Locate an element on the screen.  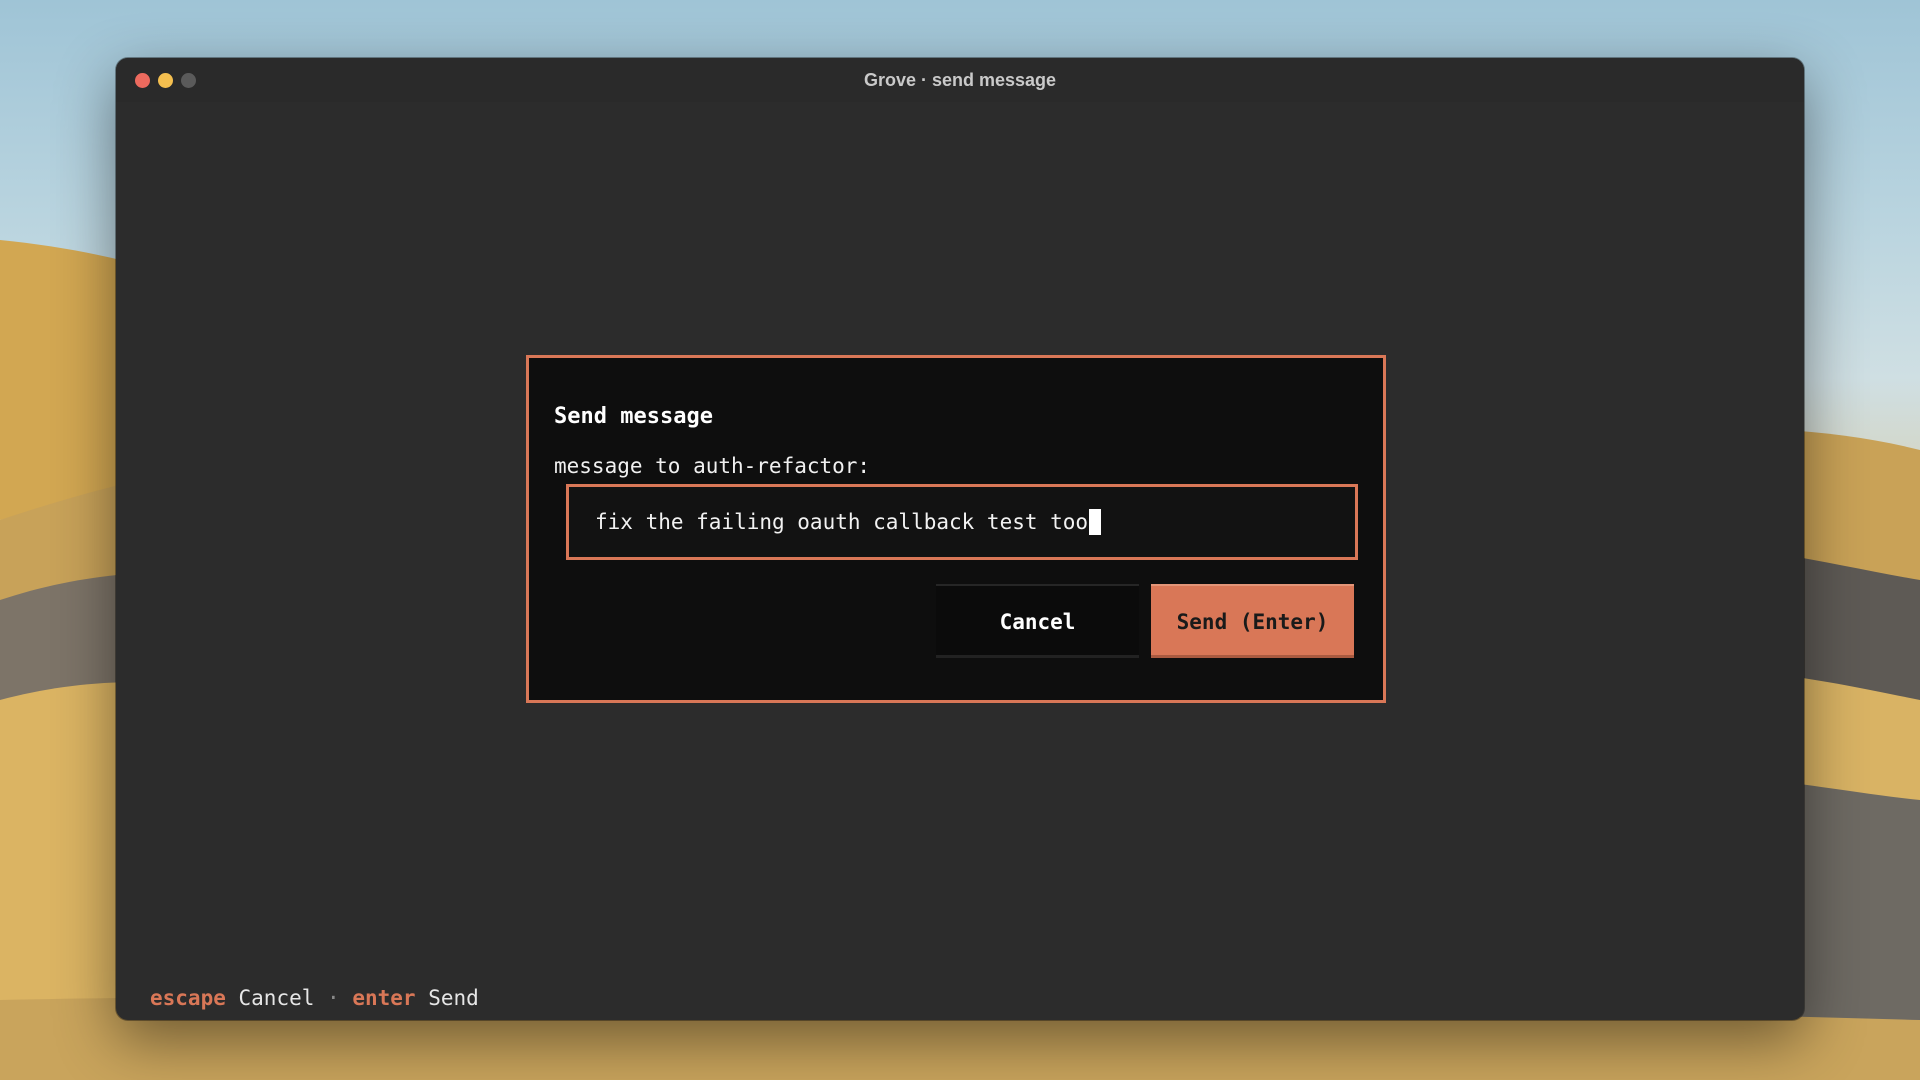
message-input: fix the failing oauth callback test too is located at coordinates (962, 522).